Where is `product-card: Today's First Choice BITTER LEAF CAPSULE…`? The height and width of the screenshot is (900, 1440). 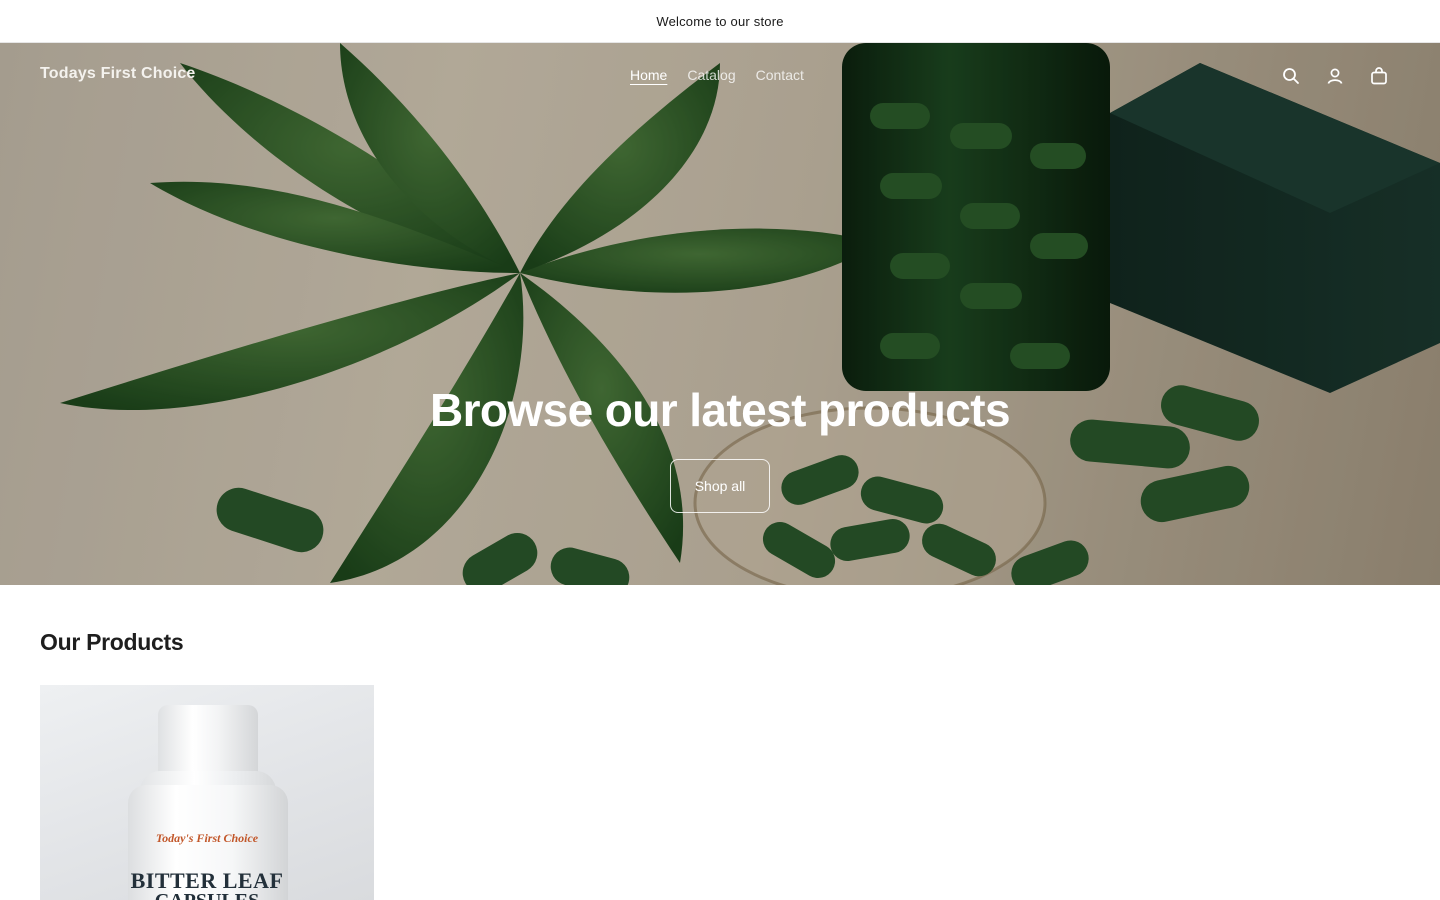
product-card: Today's First Choice BITTER LEAF CAPSULE… is located at coordinates (207, 792).